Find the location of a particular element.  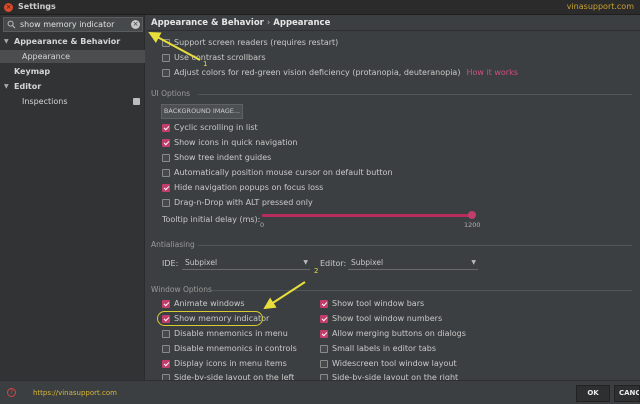

title-bar: × Settings vinasupport.com is located at coordinates (320, 7).